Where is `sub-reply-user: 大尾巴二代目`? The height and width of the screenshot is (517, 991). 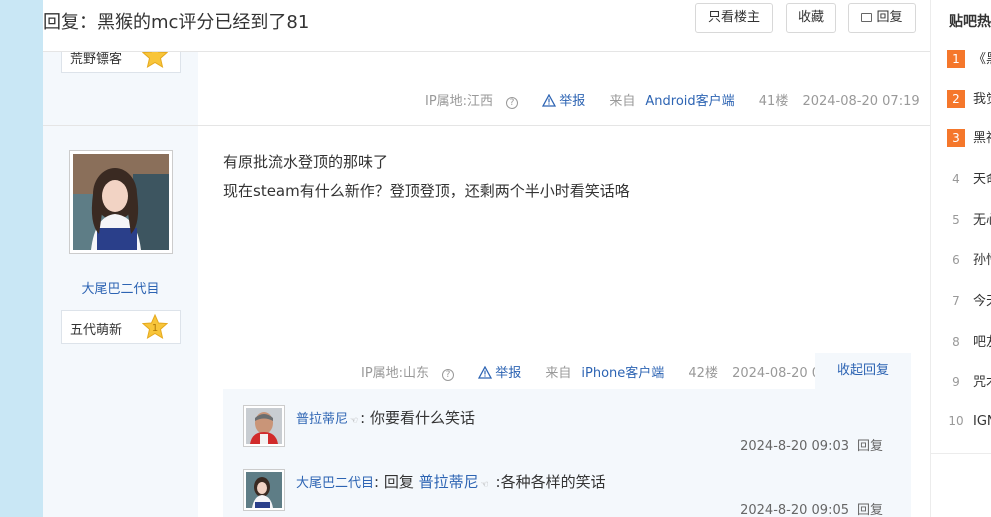 sub-reply-user: 大尾巴二代目 is located at coordinates (335, 483).